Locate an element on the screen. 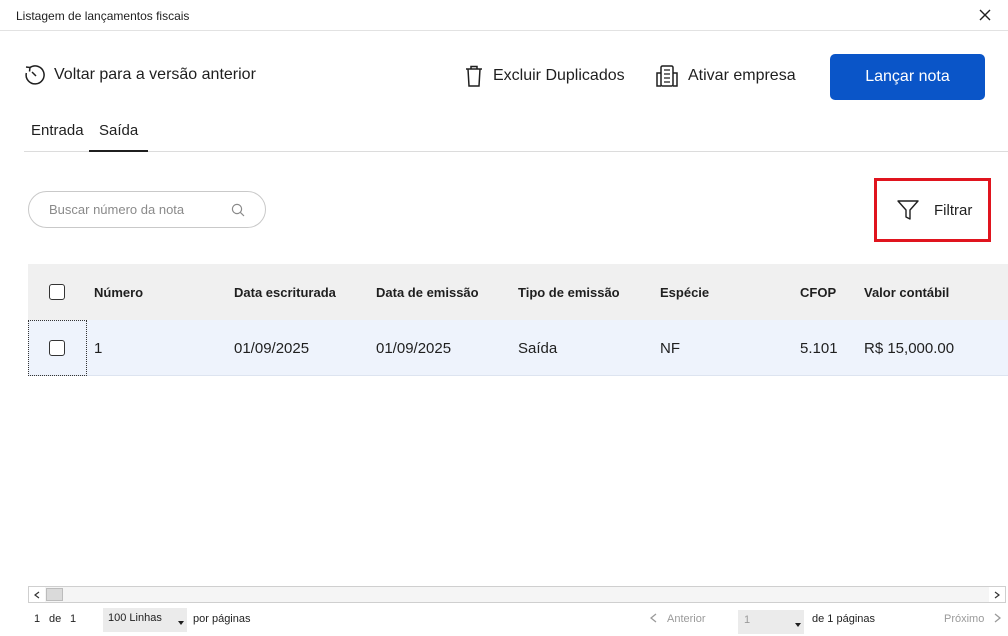 This screenshot has width=1008, height=636. history-icon is located at coordinates (35, 75).